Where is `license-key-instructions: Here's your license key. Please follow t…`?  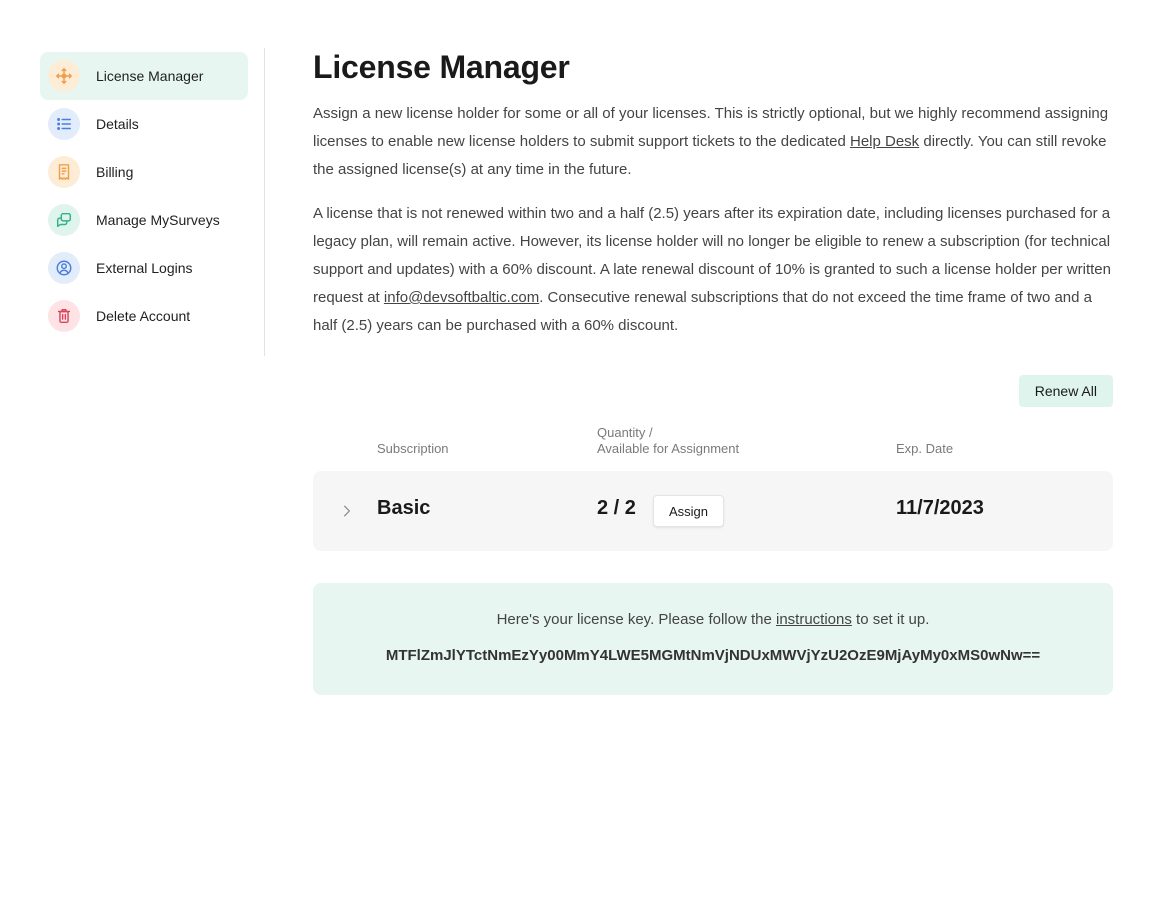 license-key-instructions: Here's your license key. Please follow t… is located at coordinates (713, 620).